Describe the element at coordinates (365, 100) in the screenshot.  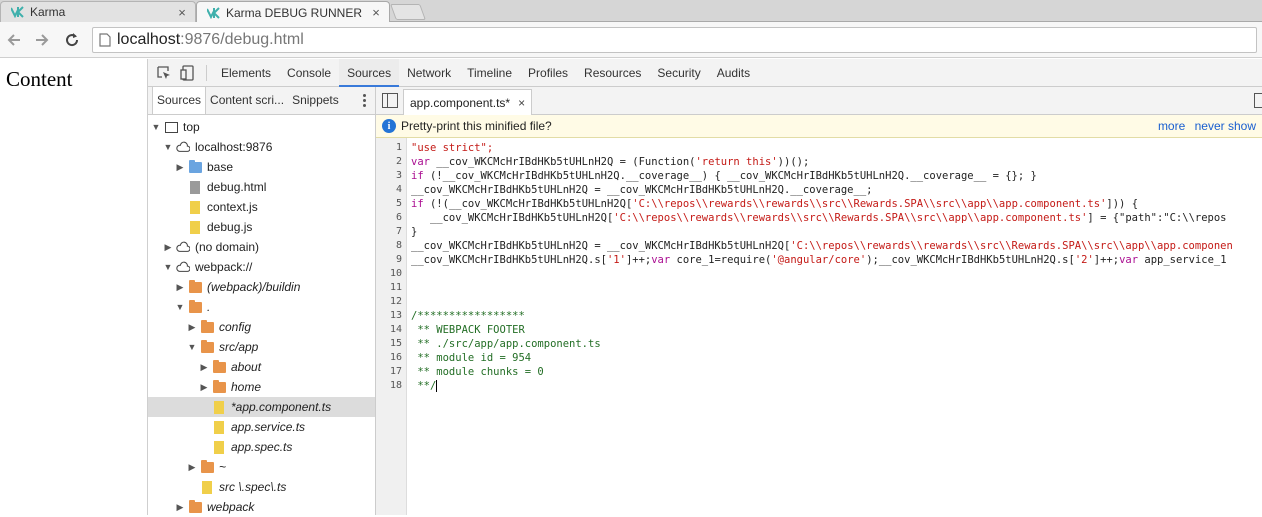
I see `more-options-icon` at that location.